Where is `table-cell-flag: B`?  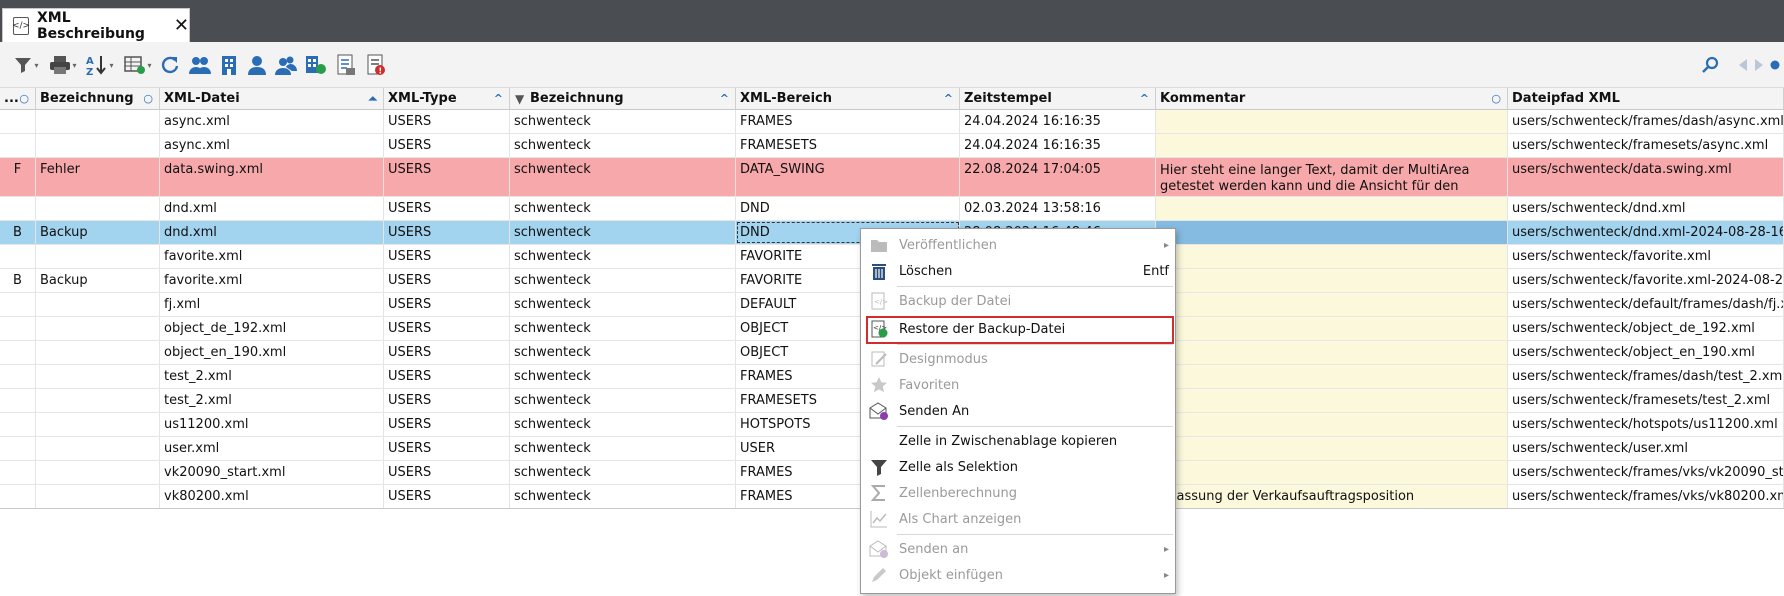
table-cell-flag: B is located at coordinates (18, 232).